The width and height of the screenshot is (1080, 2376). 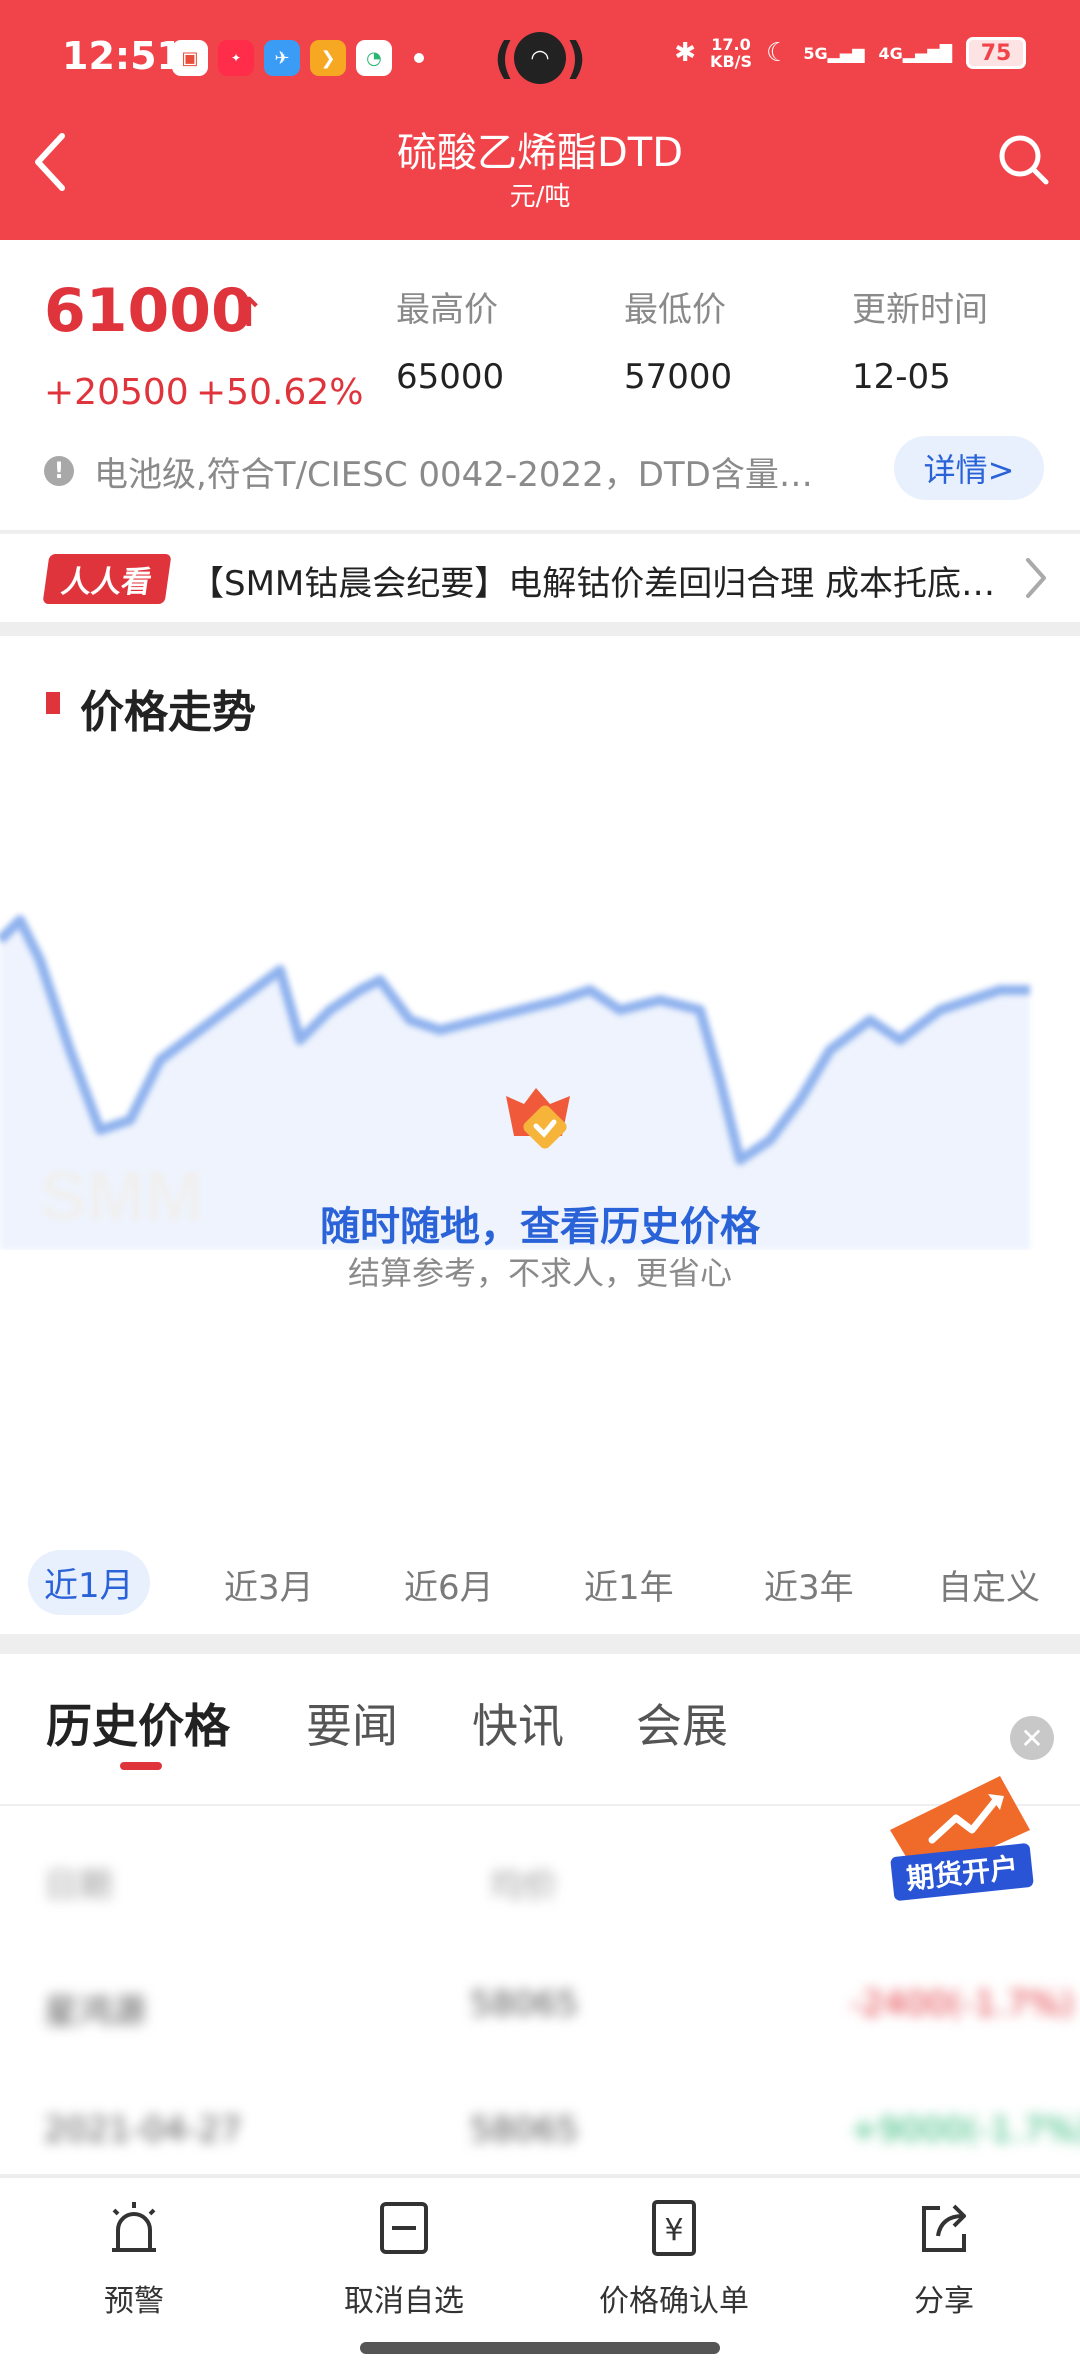 I want to click on price-confirm-icon: ¥, so click(x=674, y=2228).